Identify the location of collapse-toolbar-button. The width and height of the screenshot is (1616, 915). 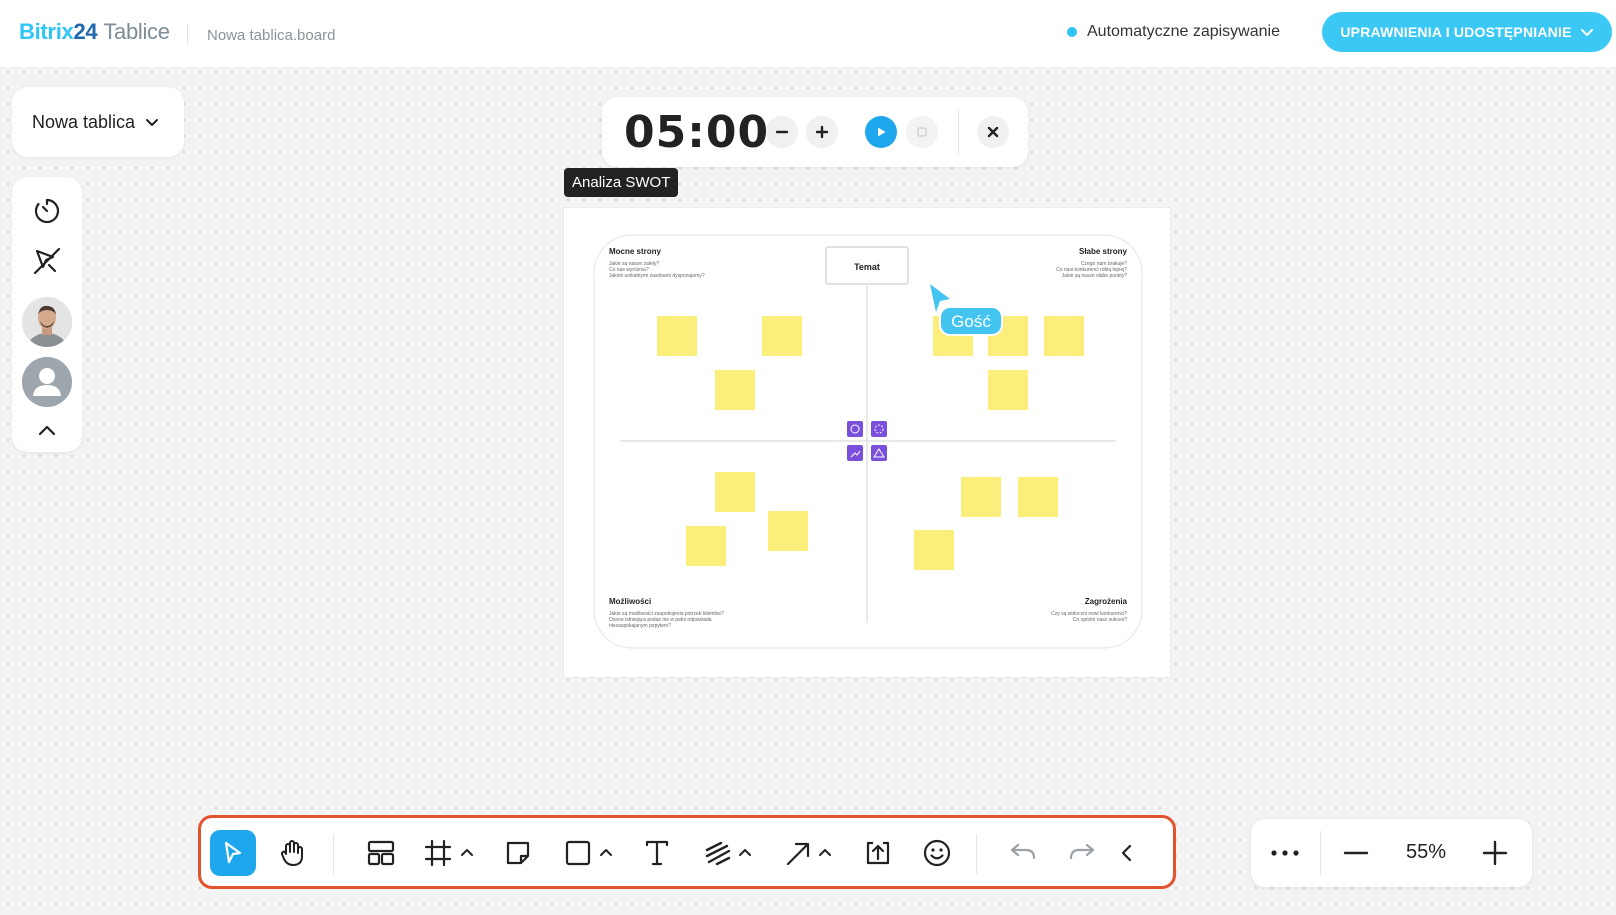
(1127, 853).